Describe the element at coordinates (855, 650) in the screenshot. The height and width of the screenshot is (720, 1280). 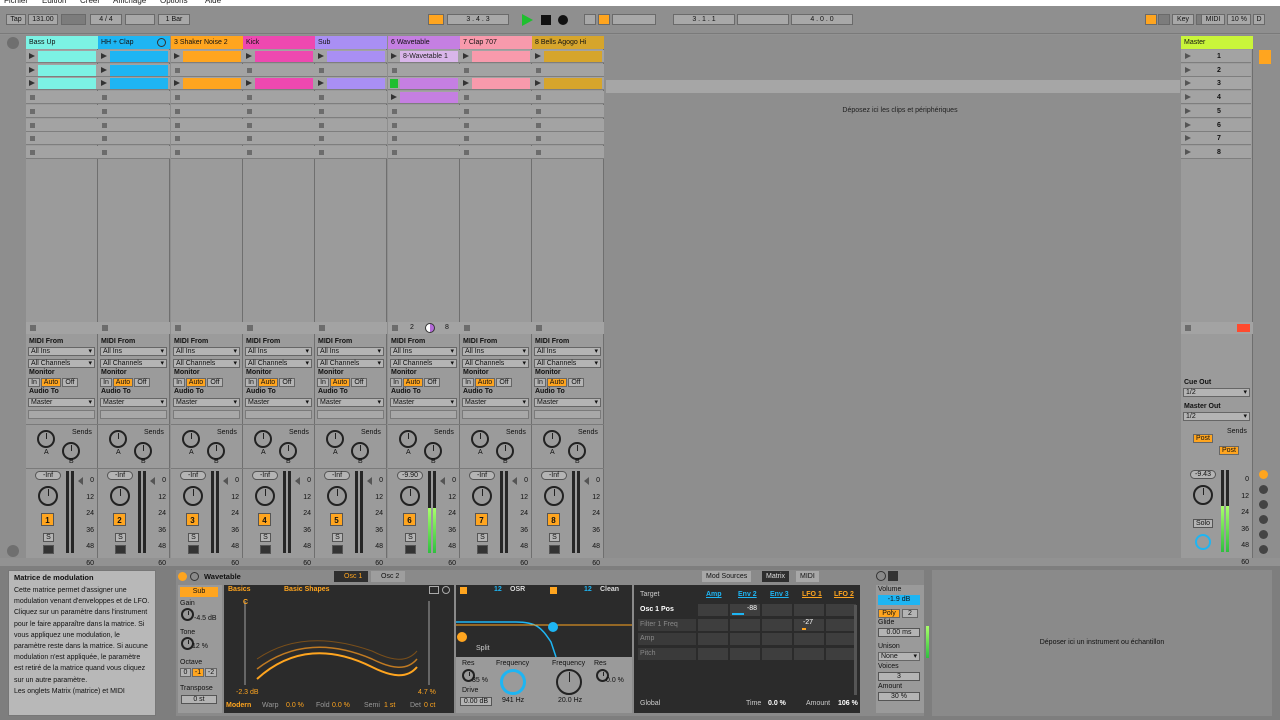
I see `matrix-scrollbar` at that location.